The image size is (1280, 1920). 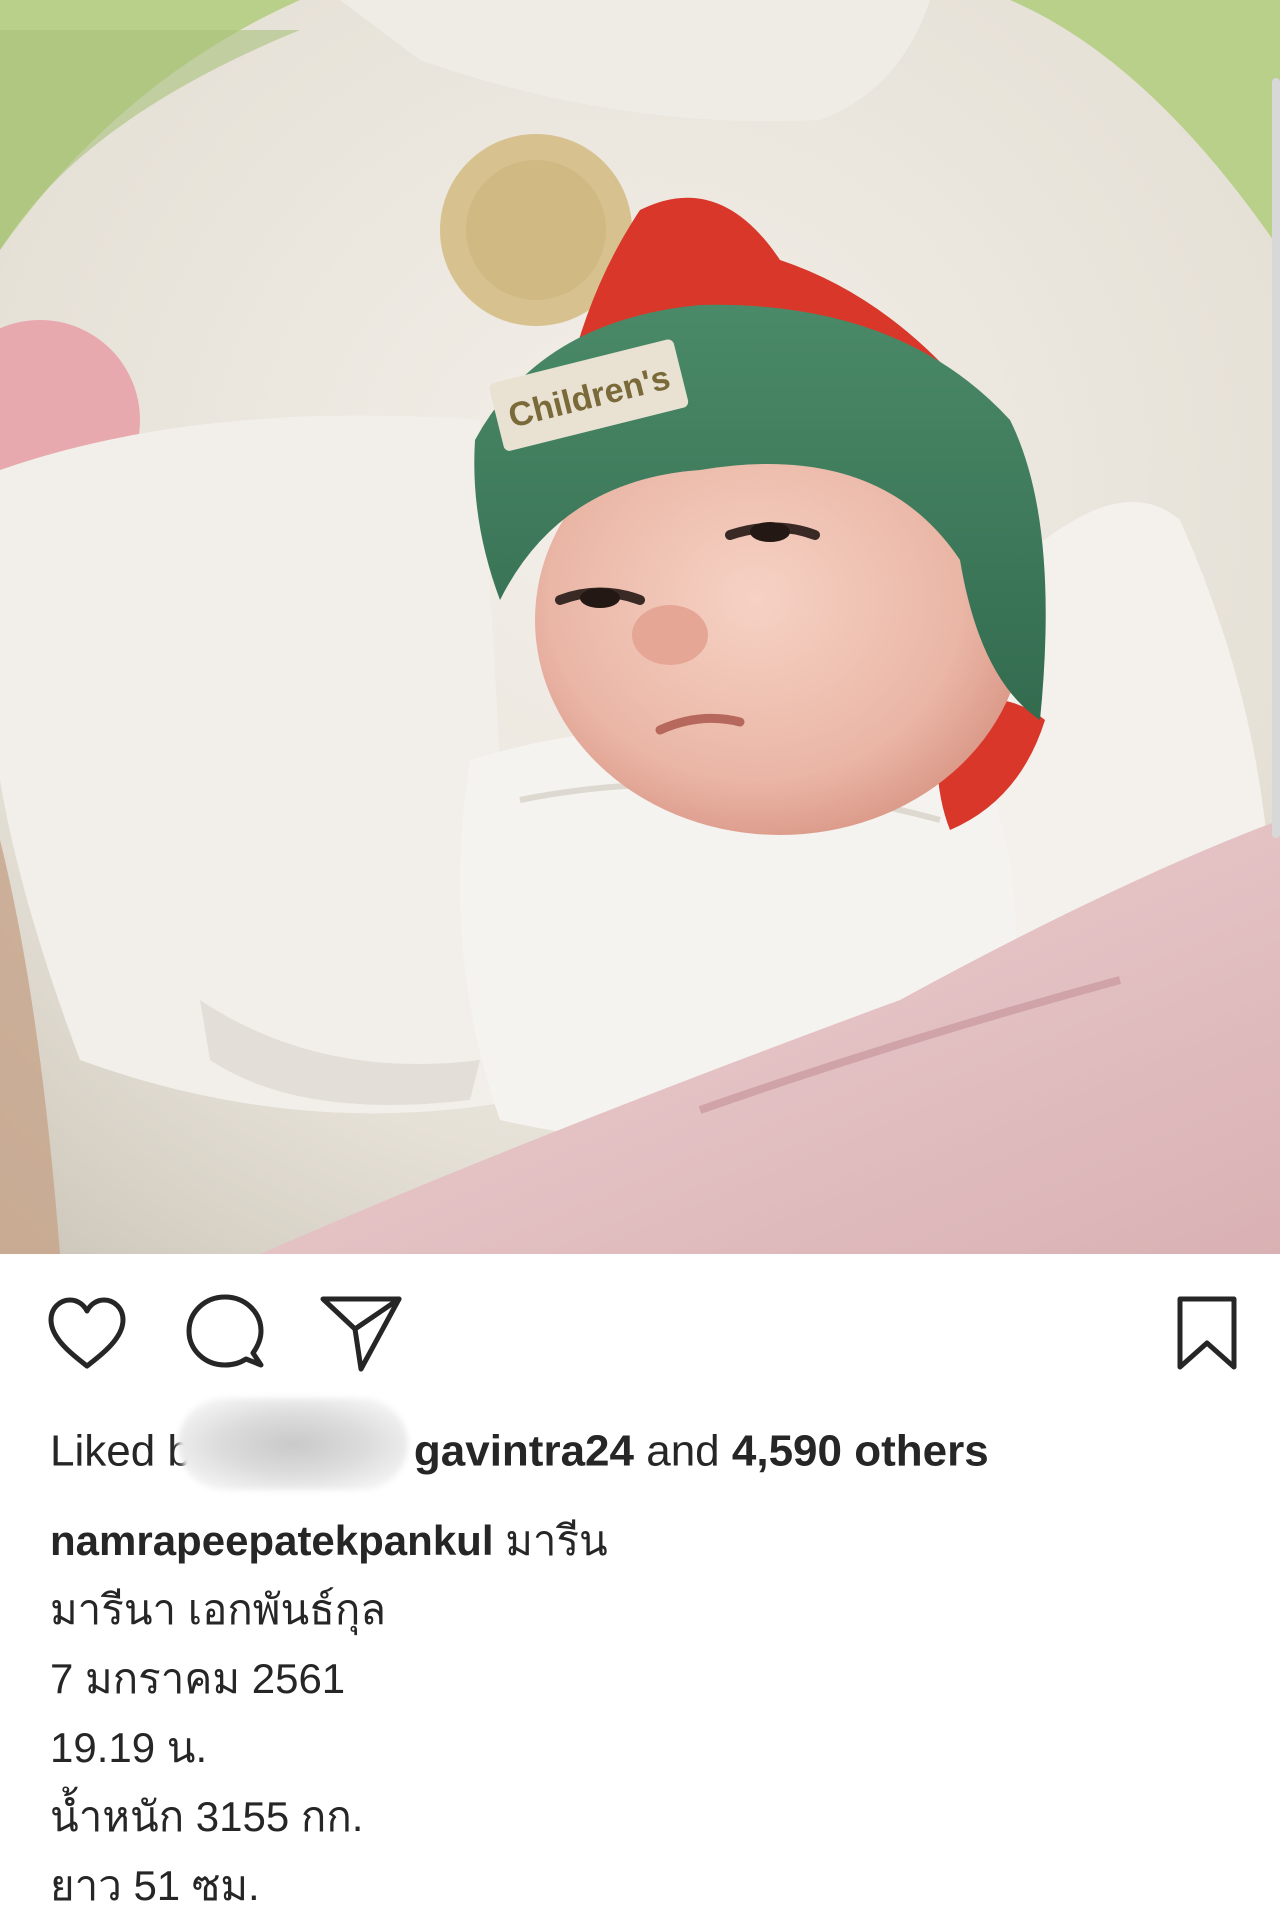 I want to click on caption-line: 7 มกราคม 2561, so click(x=198, y=1678).